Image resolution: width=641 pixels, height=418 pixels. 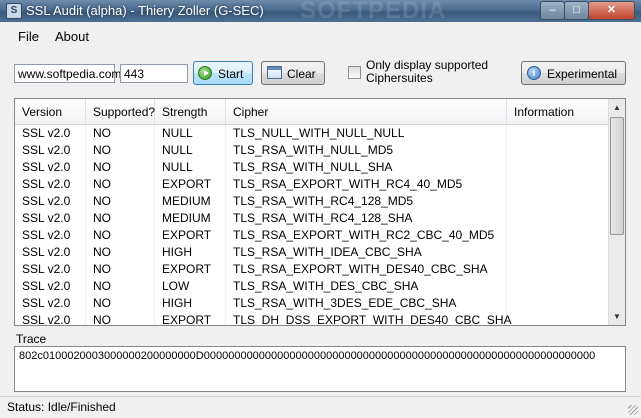 What do you see at coordinates (633, 410) in the screenshot?
I see `resize-grip-icon` at bounding box center [633, 410].